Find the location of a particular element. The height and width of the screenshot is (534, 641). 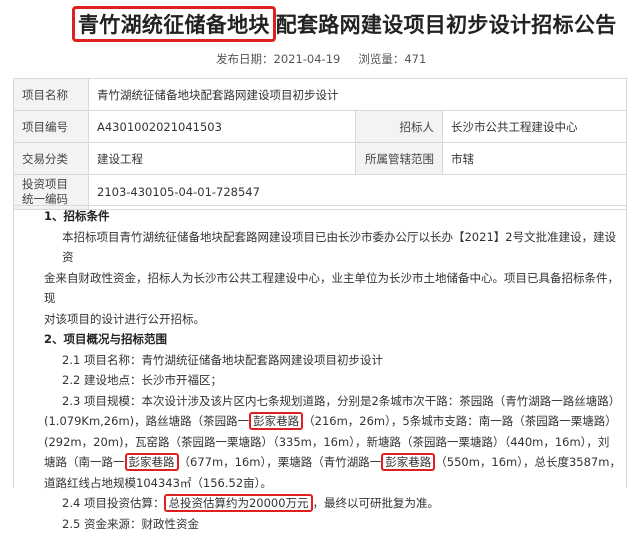

info-row-project-no: 项目编号 A4301002021041503 招标人 长沙市公共工程建设中心 is located at coordinates (320, 127).